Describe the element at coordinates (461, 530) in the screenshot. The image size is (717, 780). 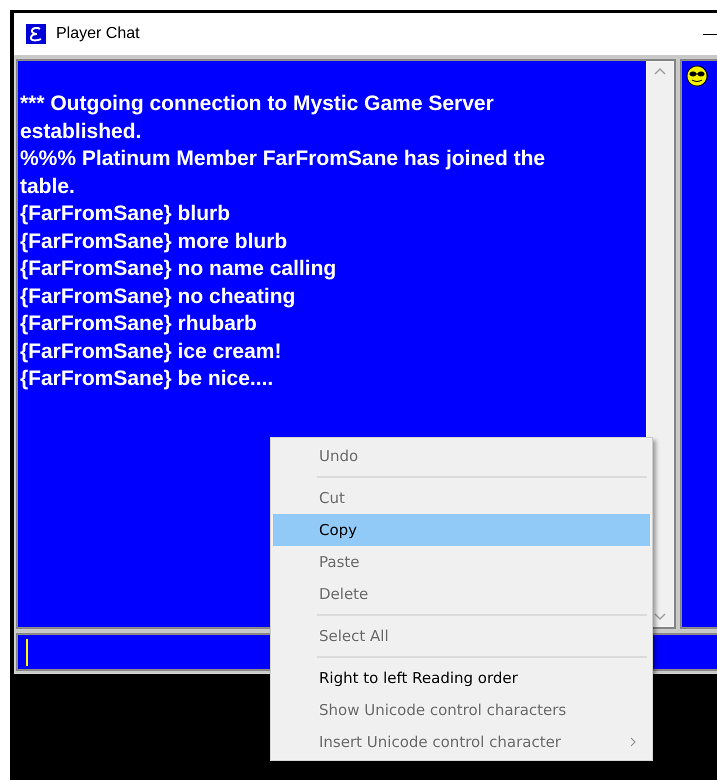
I see `menu-item: Copy` at that location.